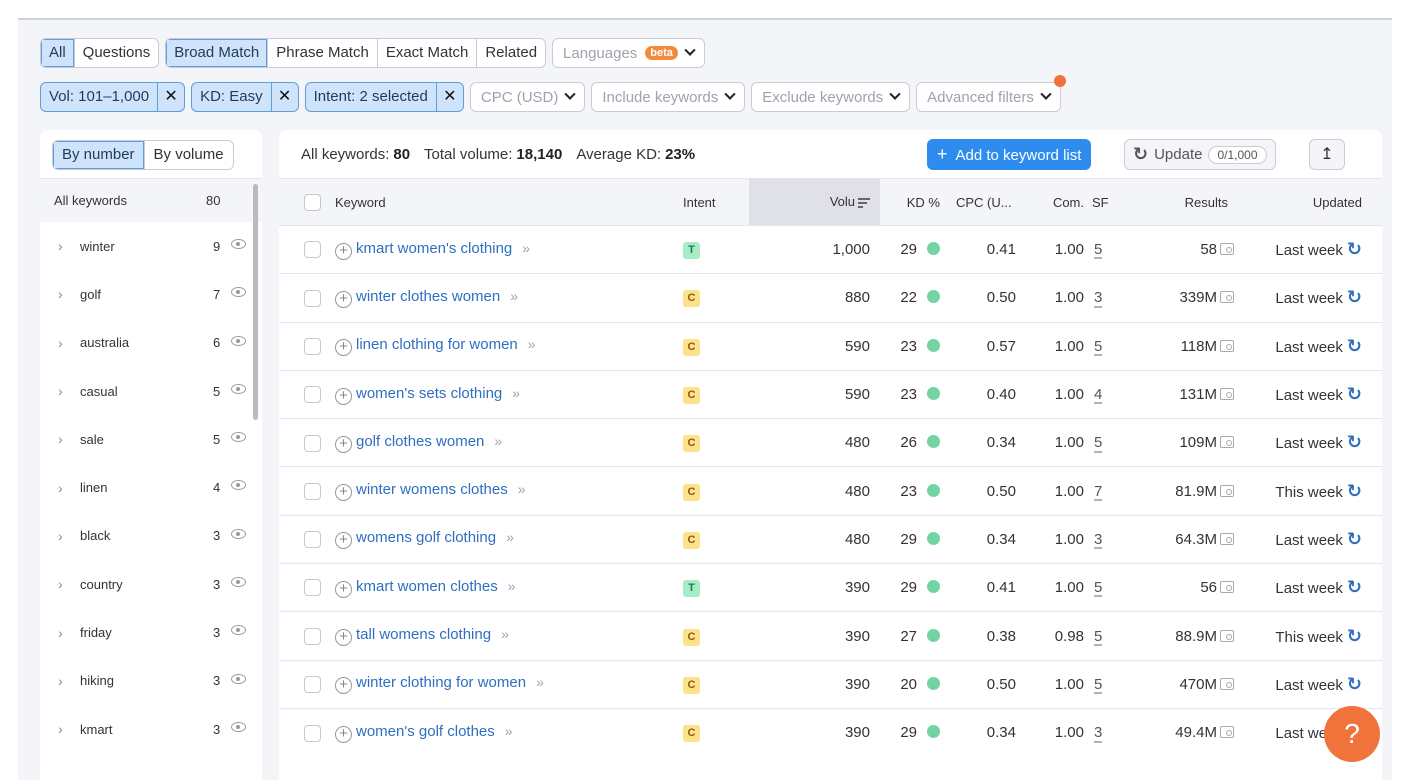  I want to click on keyword-group-item: › casual 5, so click(151, 391).